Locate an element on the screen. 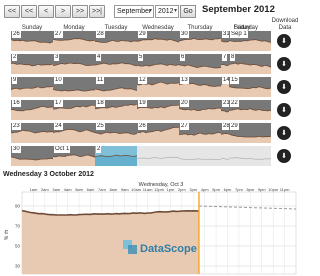  month-select: September ▾ is located at coordinates (134, 11).